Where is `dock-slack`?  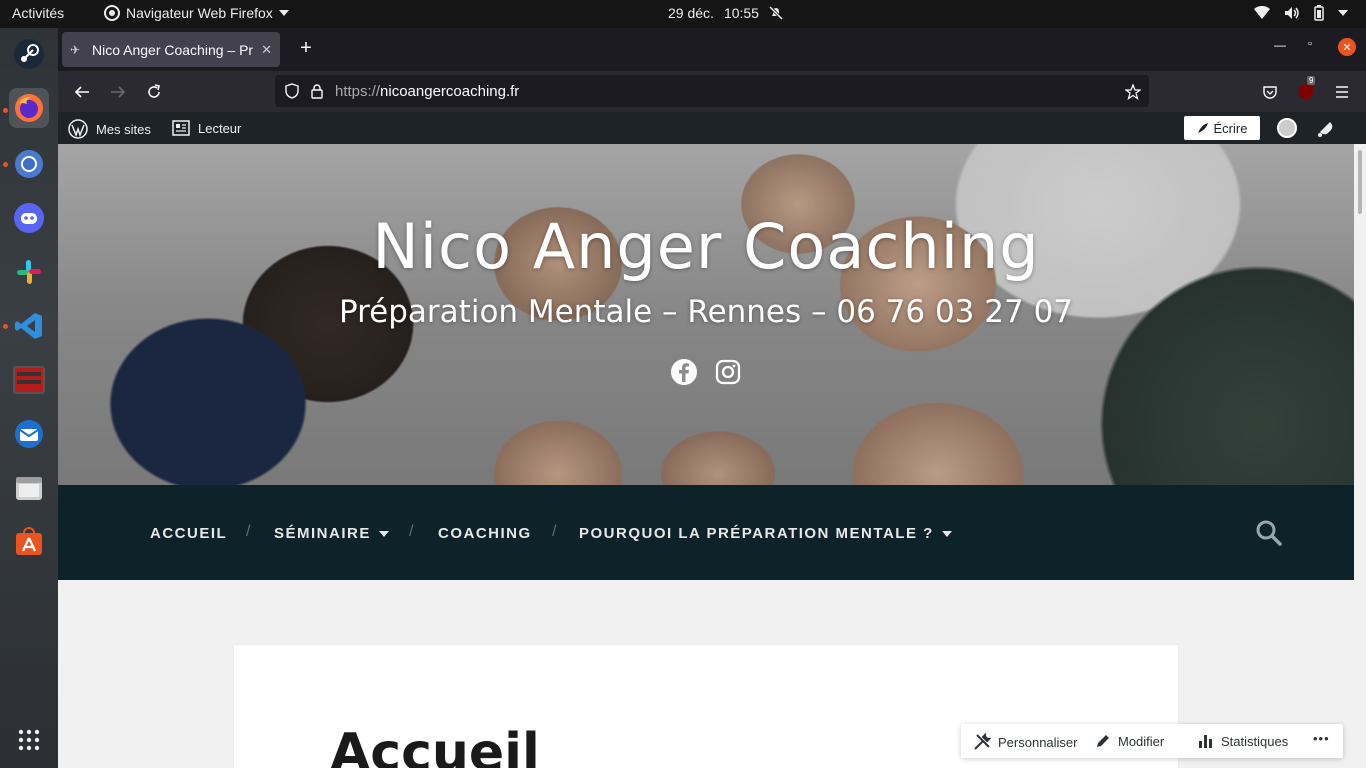
dock-slack is located at coordinates (29, 272).